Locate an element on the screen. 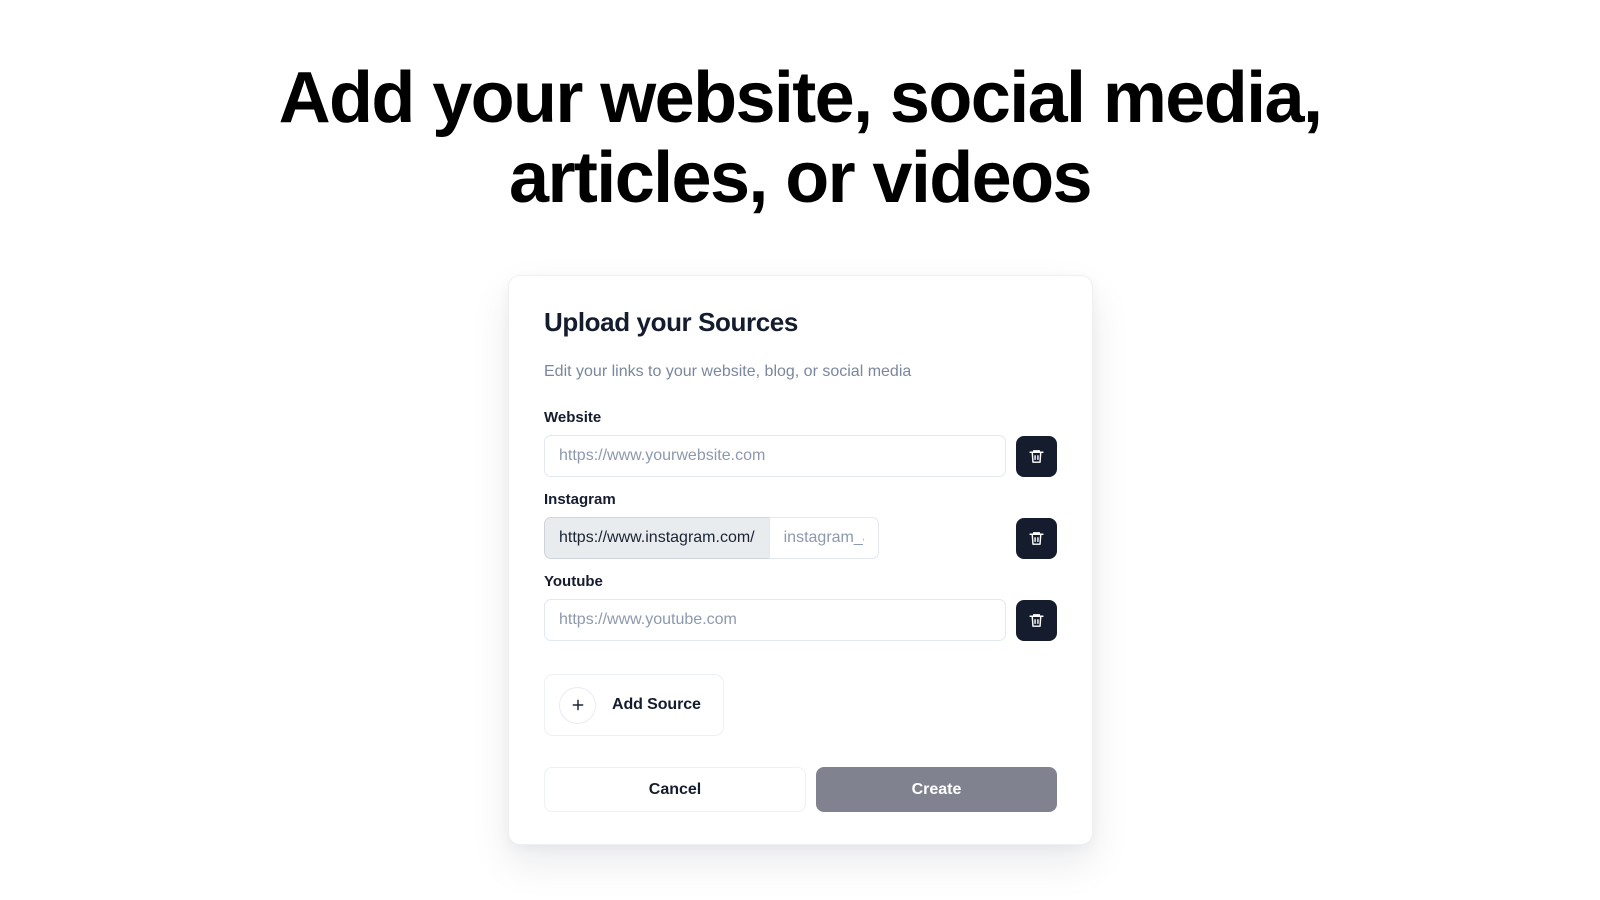  field-row-youtube is located at coordinates (800, 620).